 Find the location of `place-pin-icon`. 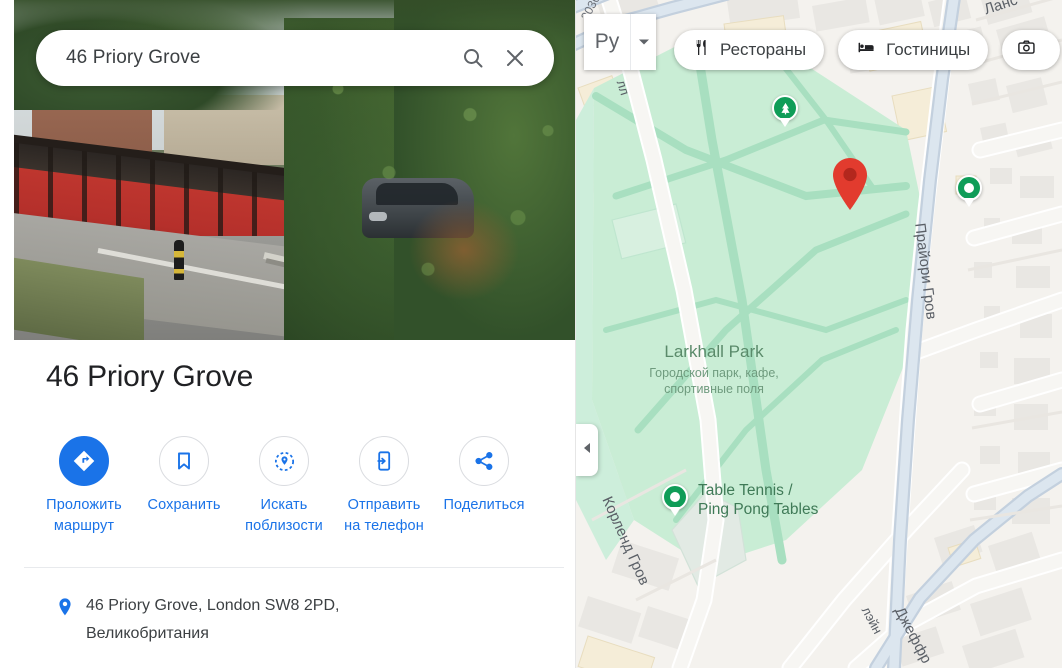

place-pin-icon is located at coordinates (65, 609).